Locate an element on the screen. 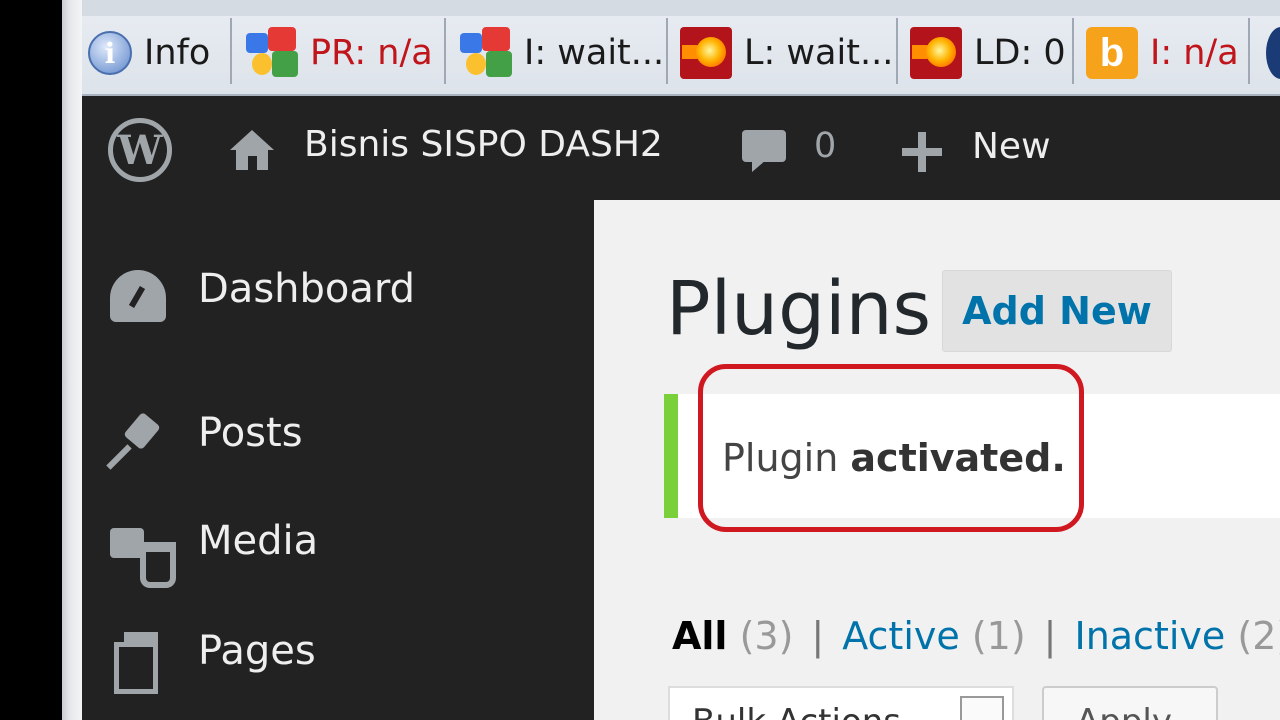  bulk-actions-select: Bulk Actions is located at coordinates (841, 703).